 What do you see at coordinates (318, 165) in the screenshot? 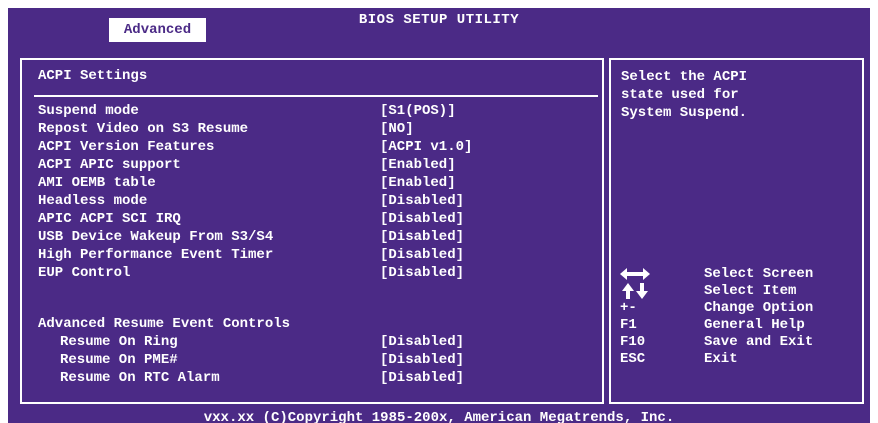
I see `setting-acpi-apic: ACPI APIC support [Enabled]` at bounding box center [318, 165].